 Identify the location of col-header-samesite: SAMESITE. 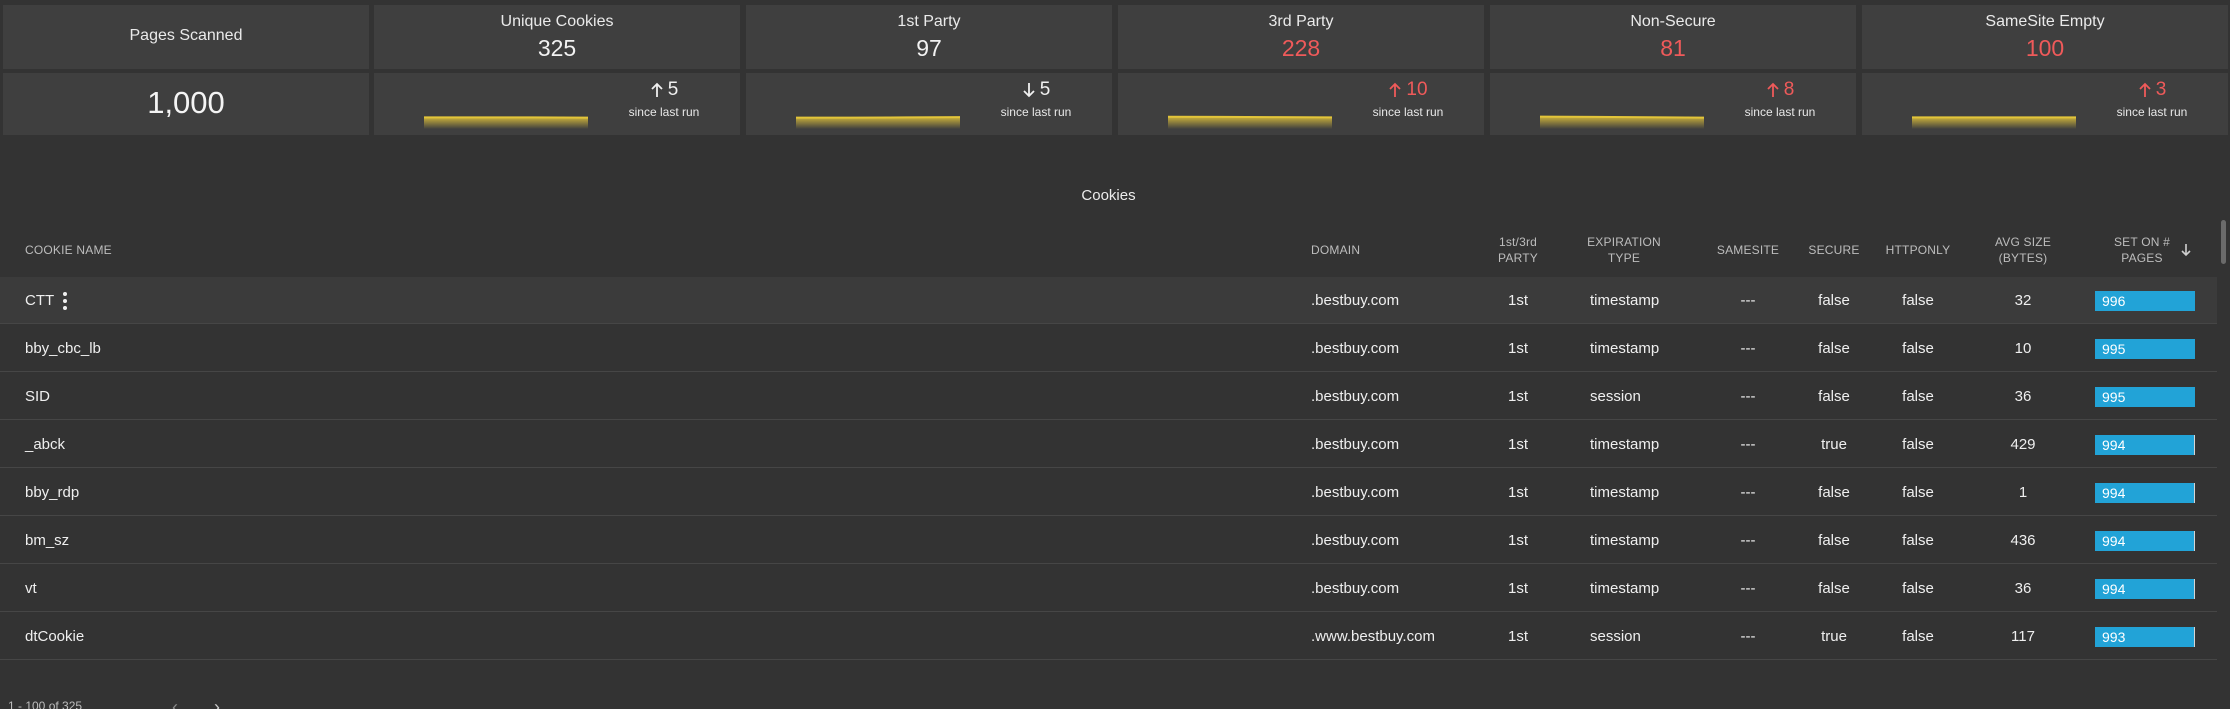
(1748, 250).